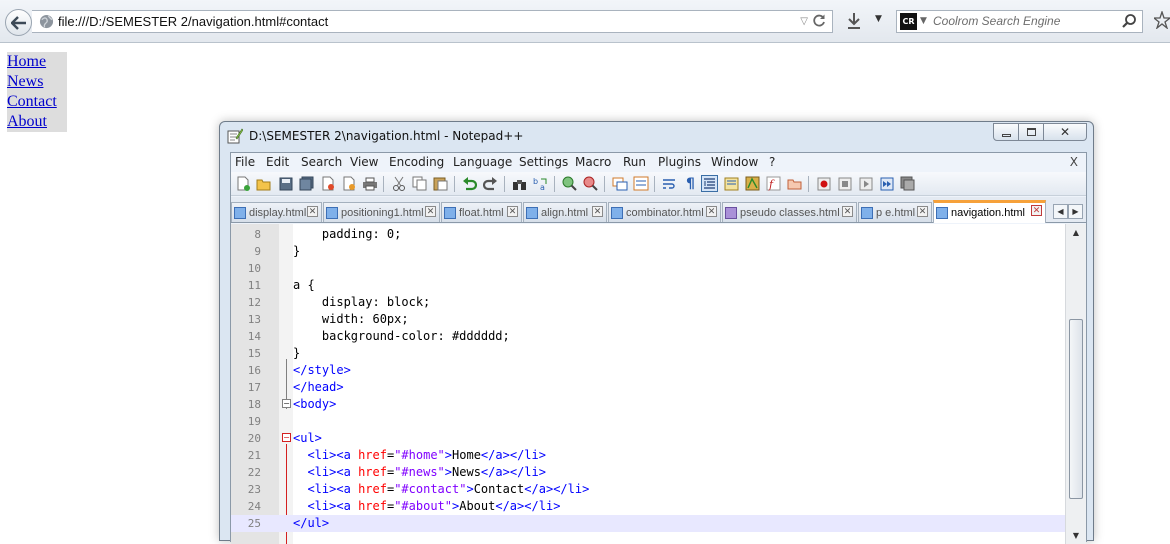 Image resolution: width=1170 pixels, height=544 pixels. I want to click on code-line: 15}, so click(648, 353).